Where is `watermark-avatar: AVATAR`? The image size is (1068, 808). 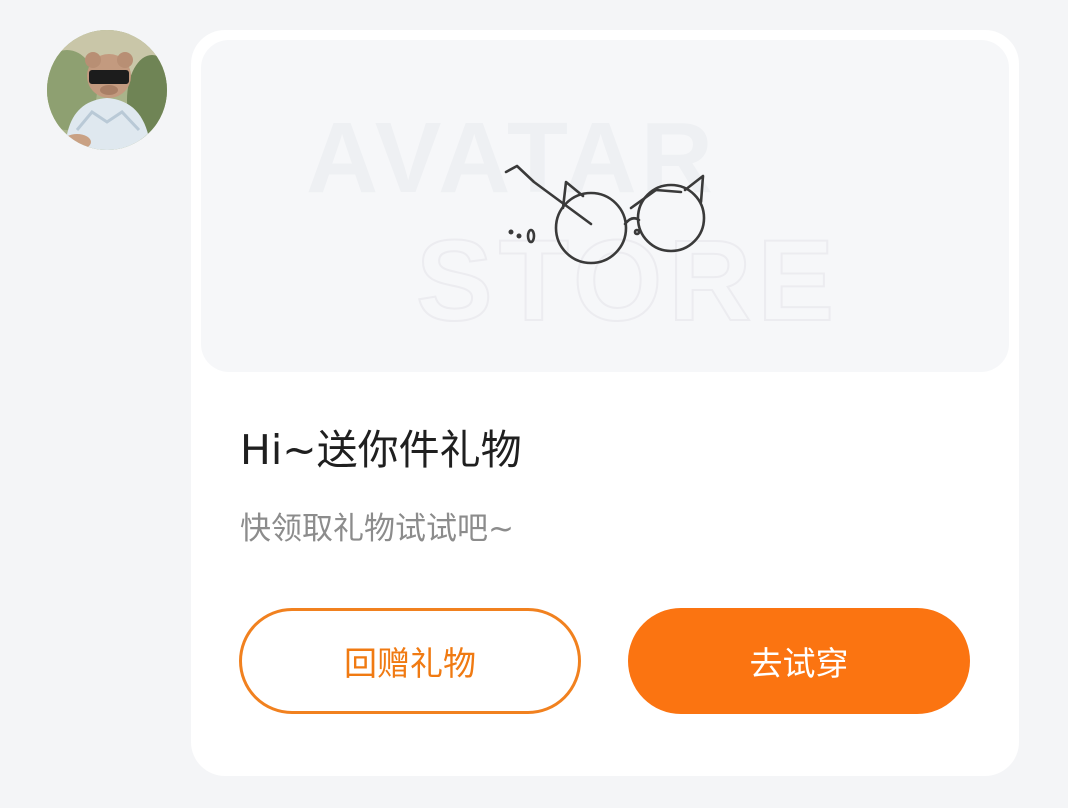
watermark-avatar: AVATAR is located at coordinates (511, 158).